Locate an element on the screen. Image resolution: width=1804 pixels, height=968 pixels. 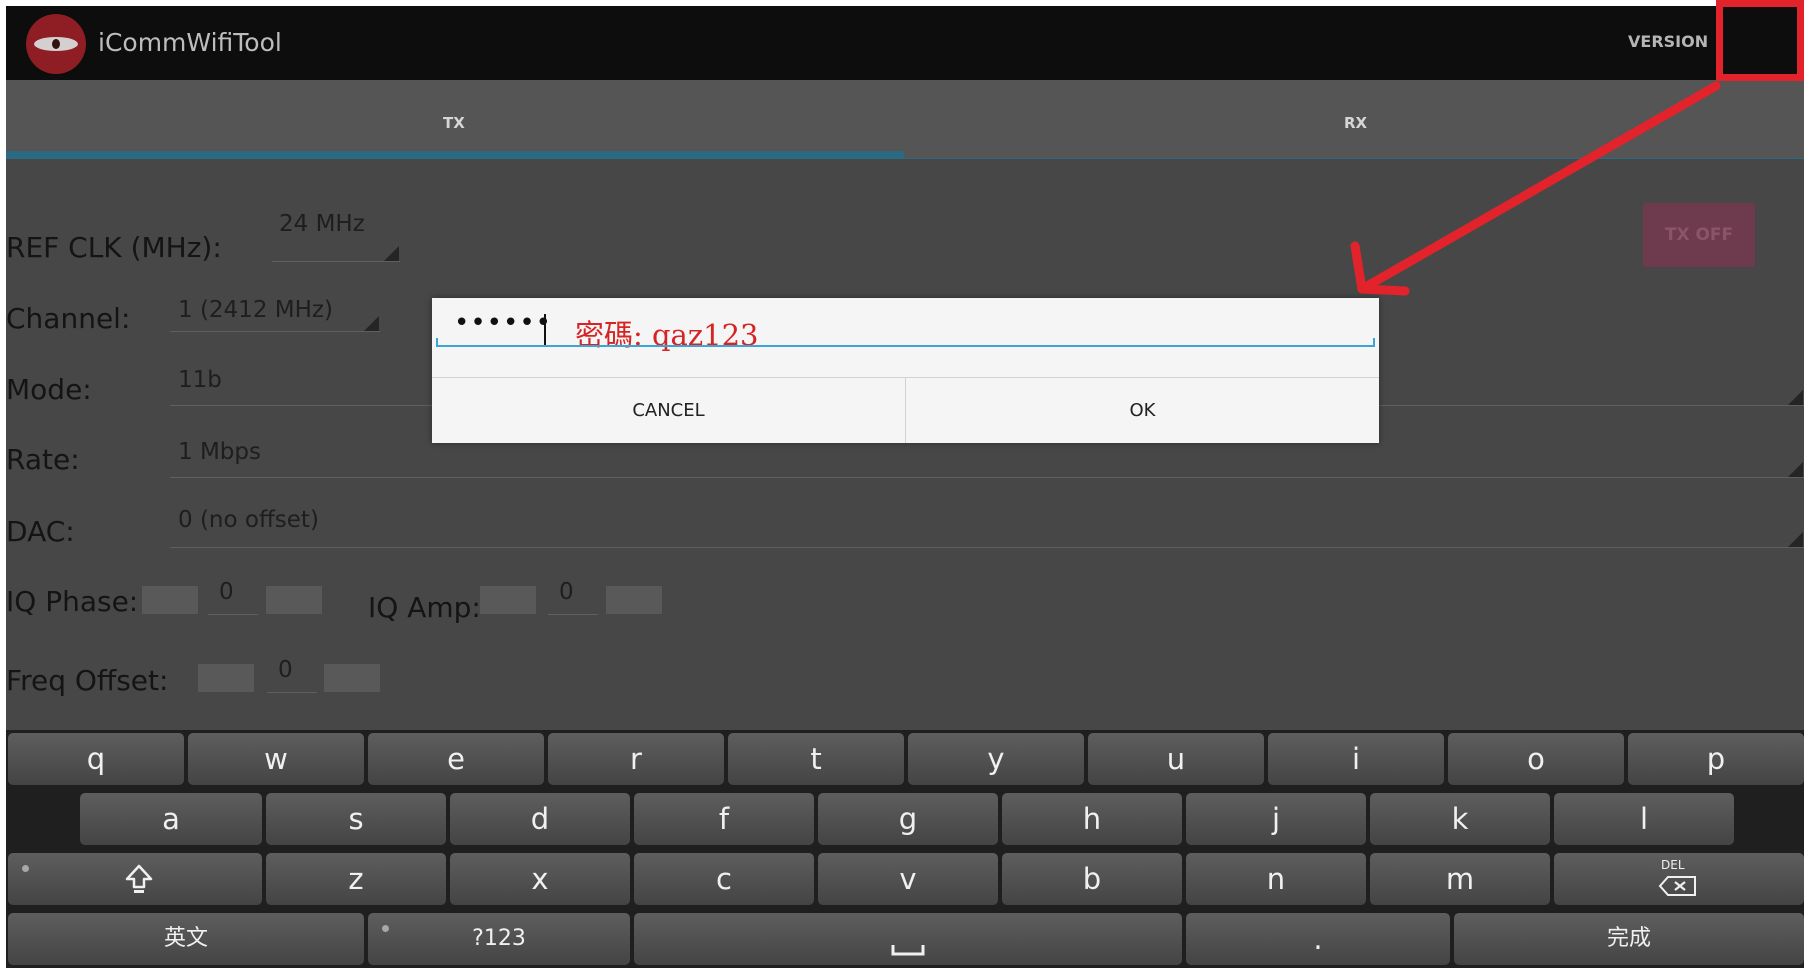
annotation-arrow-icon is located at coordinates (1535, 188).